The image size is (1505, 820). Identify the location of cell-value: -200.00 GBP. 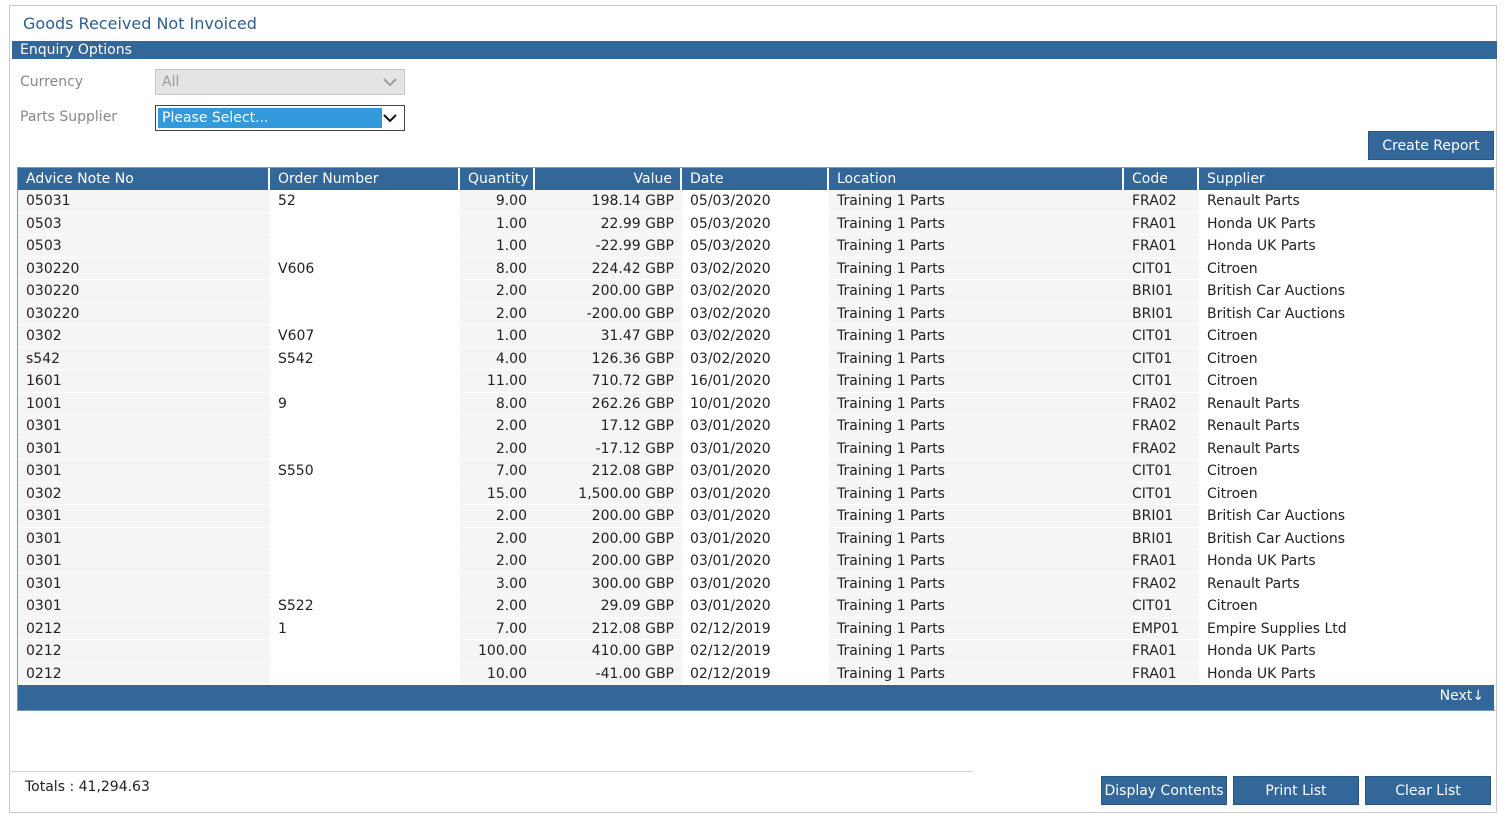
(630, 313).